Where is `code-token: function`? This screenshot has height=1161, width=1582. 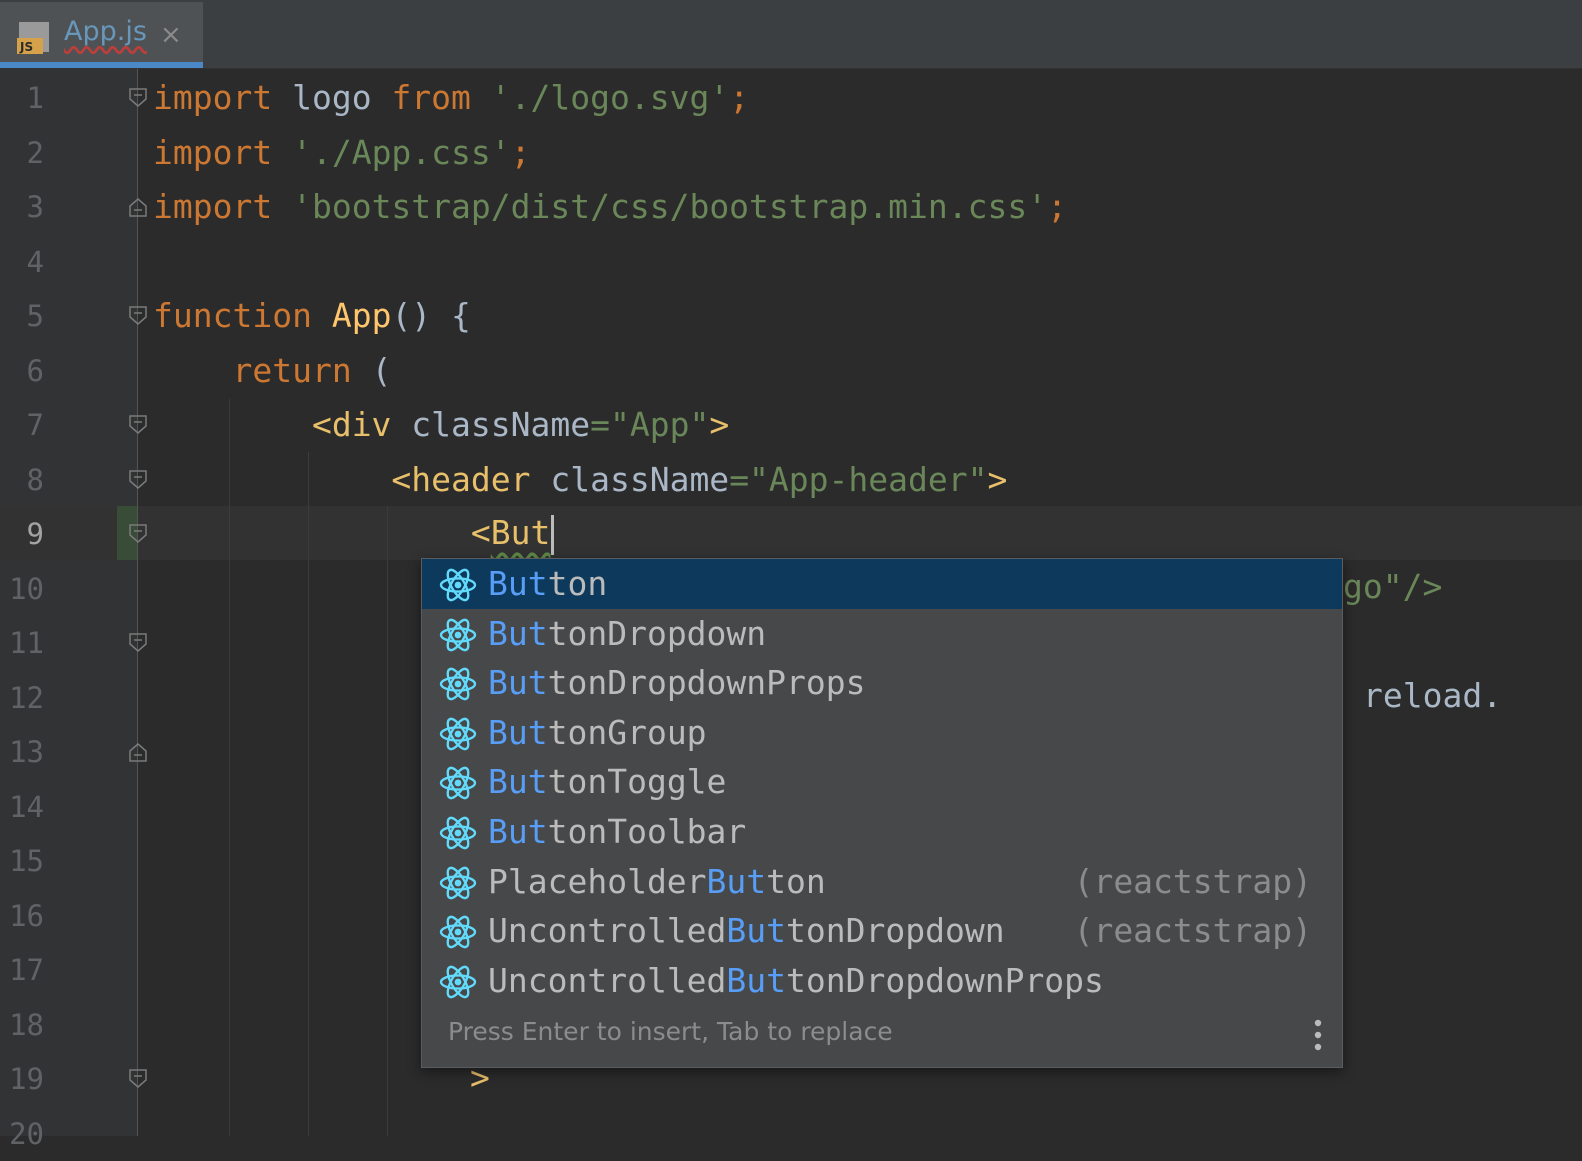
code-token: function is located at coordinates (232, 315).